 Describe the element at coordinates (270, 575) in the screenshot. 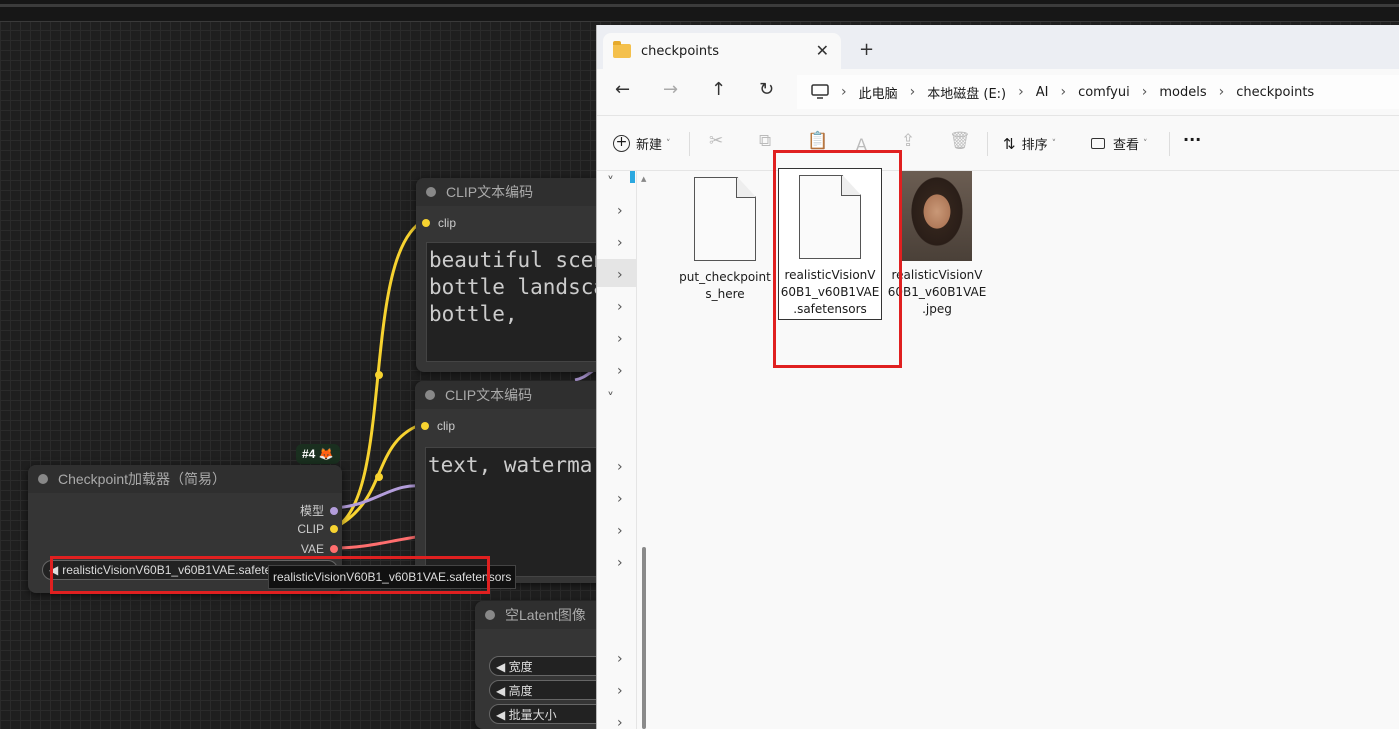

I see `highlight-box-ckpt` at that location.